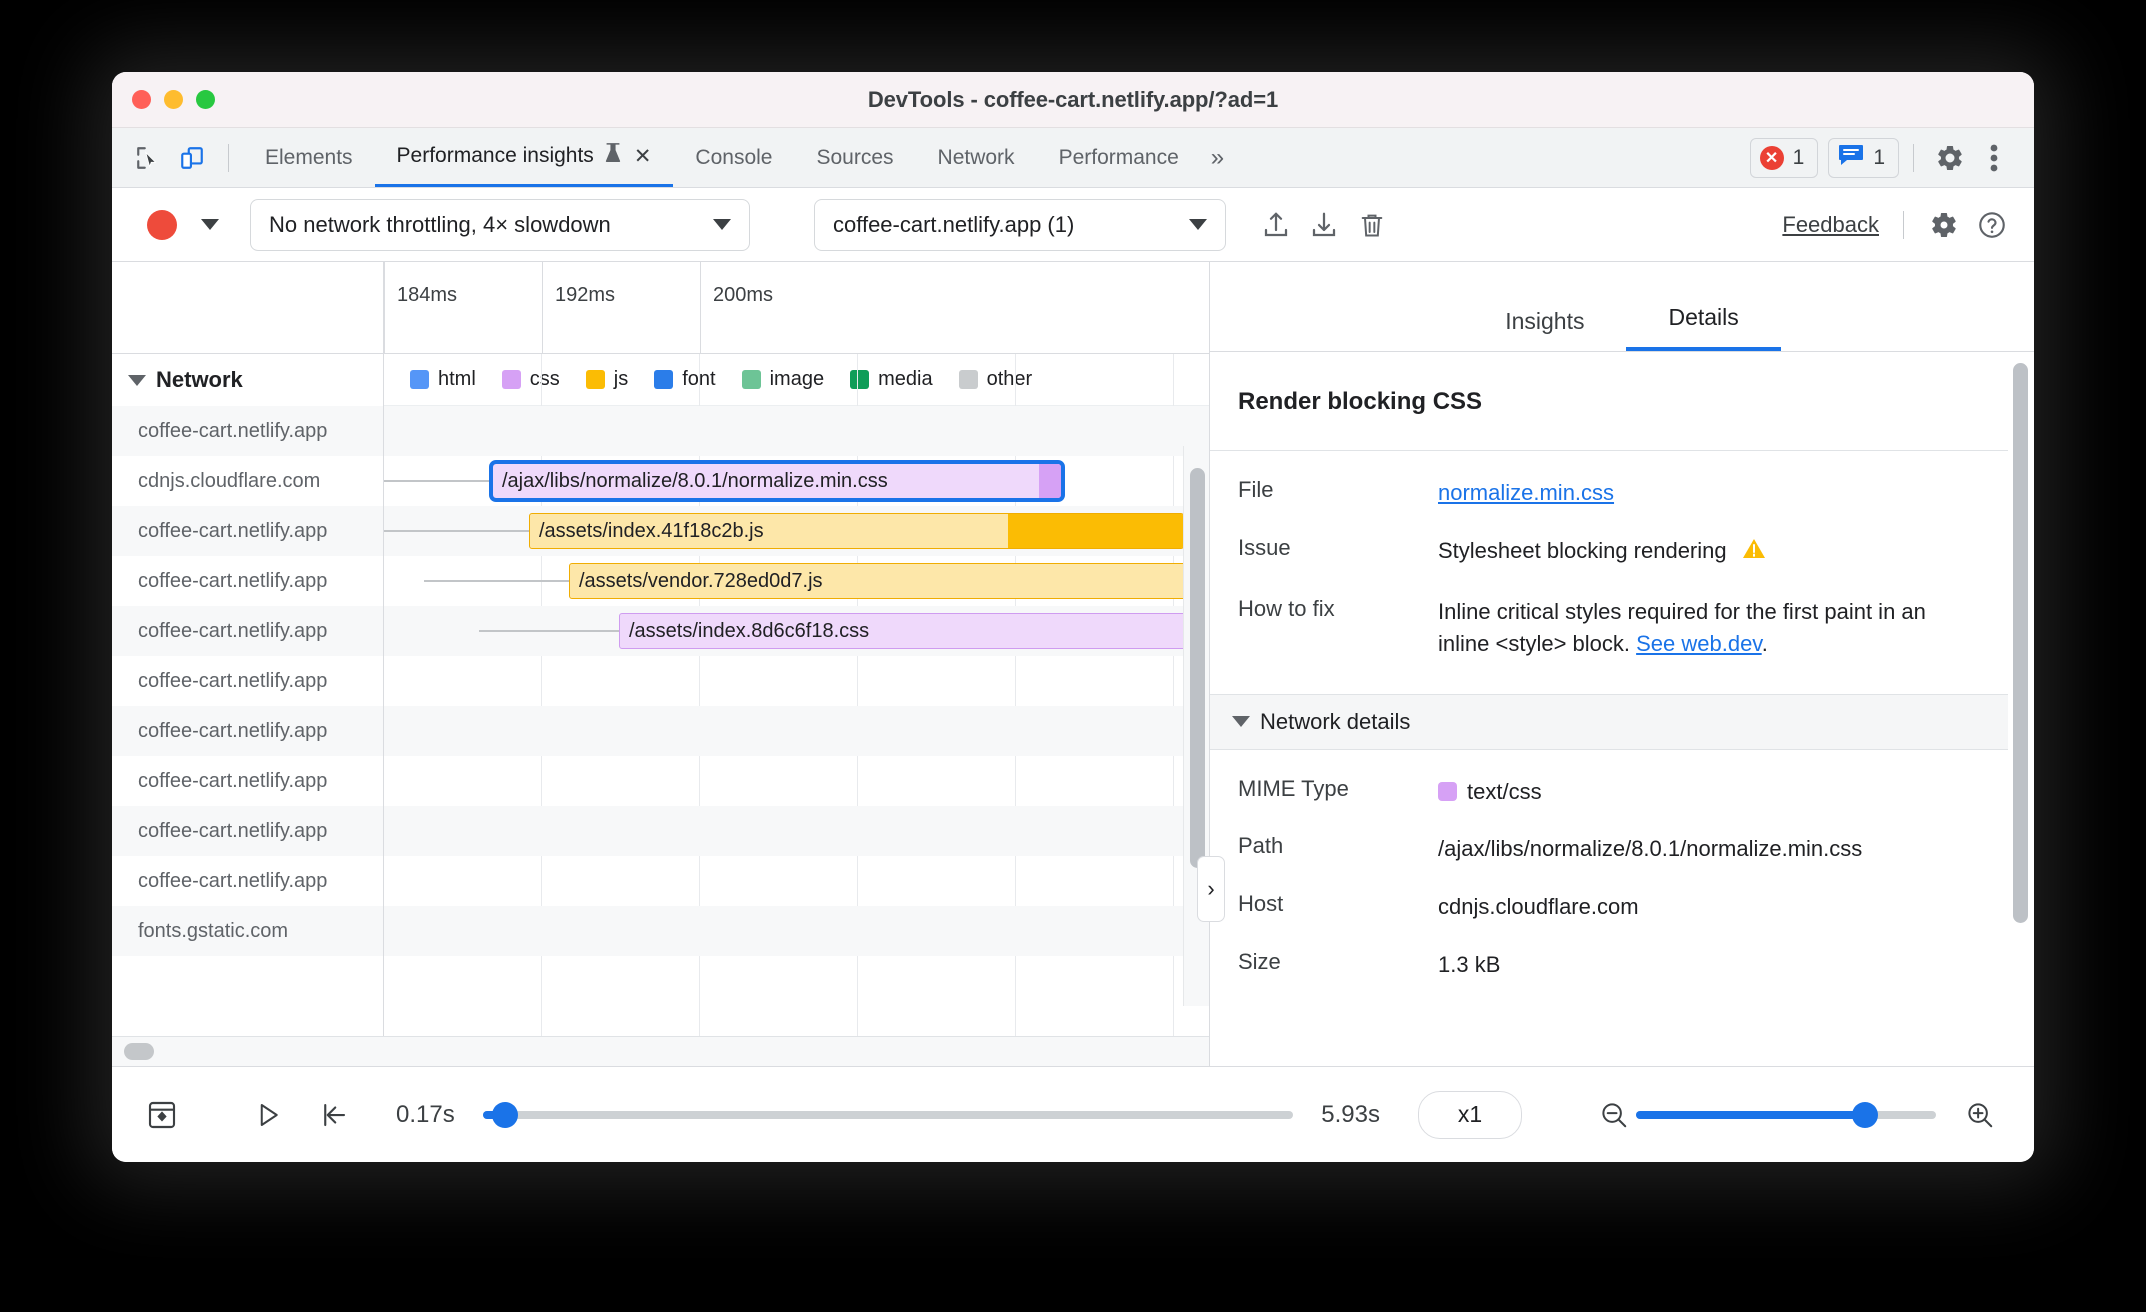  Describe the element at coordinates (1360, 401) in the screenshot. I see `page-title: Render blocking CSS` at that location.